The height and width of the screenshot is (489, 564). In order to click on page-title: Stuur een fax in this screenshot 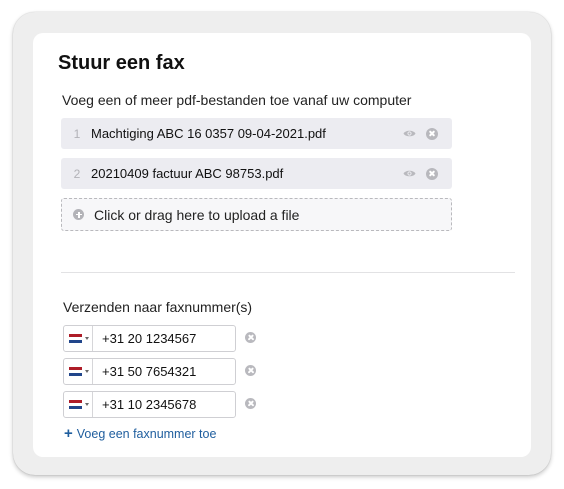, I will do `click(121, 63)`.